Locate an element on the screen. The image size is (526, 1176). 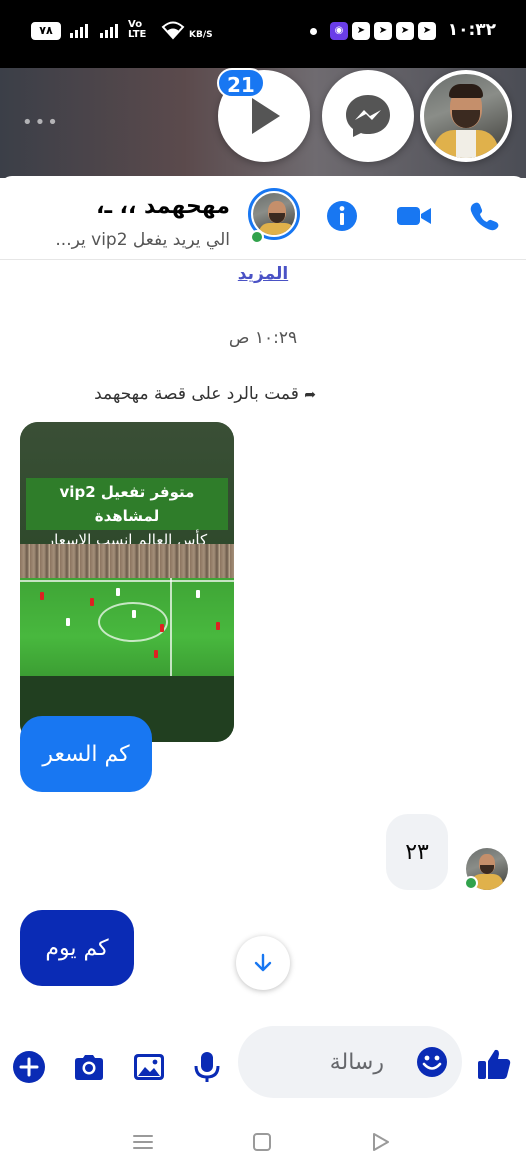
contact-chat-head is located at coordinates (466, 116).